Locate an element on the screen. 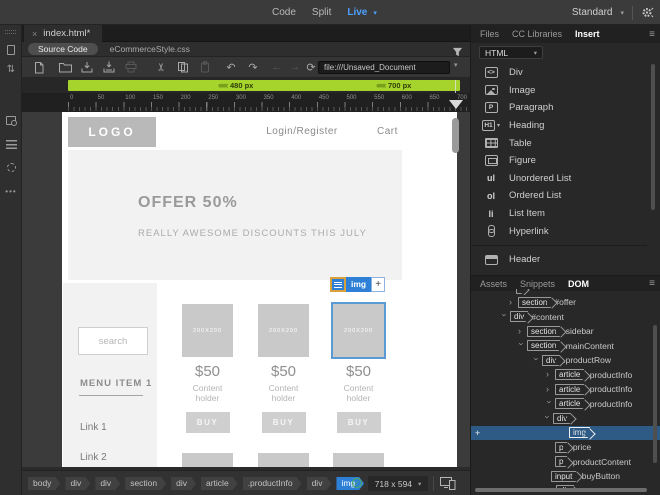 The image size is (660, 495). related-file-source-code: Source Code is located at coordinates (63, 49).